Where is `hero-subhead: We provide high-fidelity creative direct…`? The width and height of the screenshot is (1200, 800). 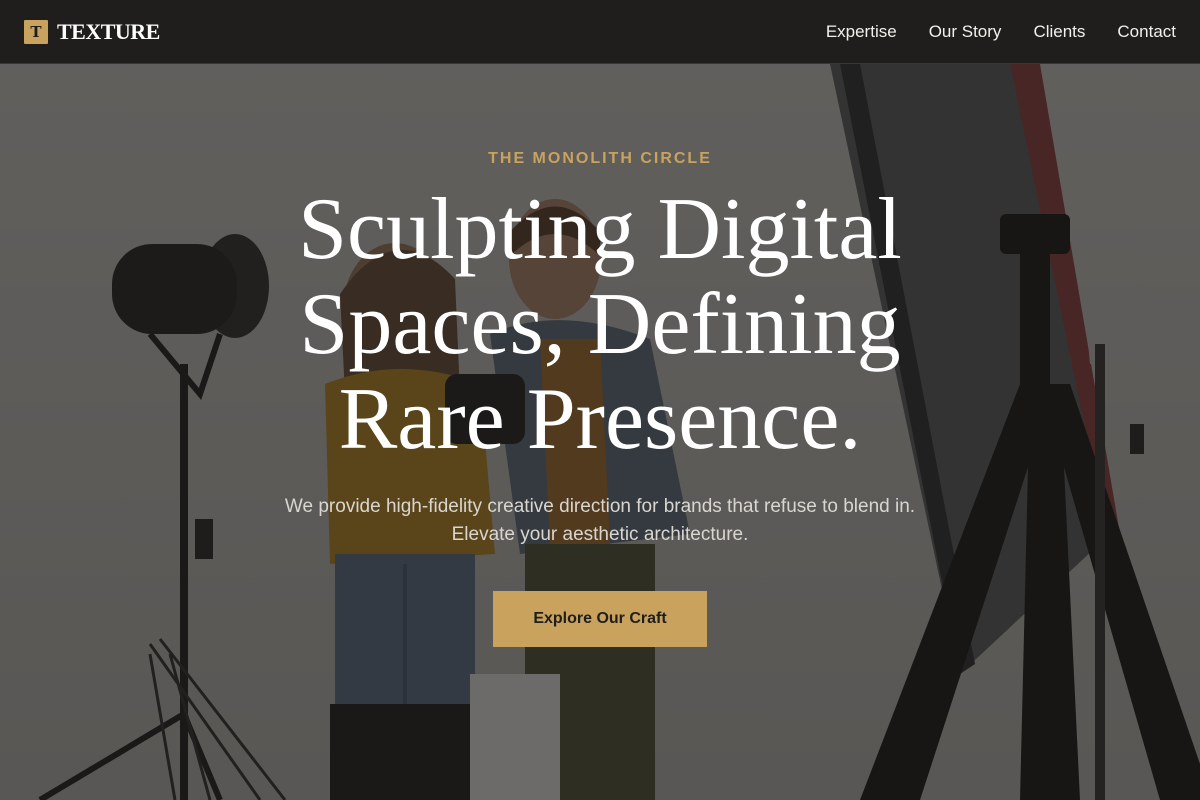 hero-subhead: We provide high-fidelity creative direct… is located at coordinates (600, 520).